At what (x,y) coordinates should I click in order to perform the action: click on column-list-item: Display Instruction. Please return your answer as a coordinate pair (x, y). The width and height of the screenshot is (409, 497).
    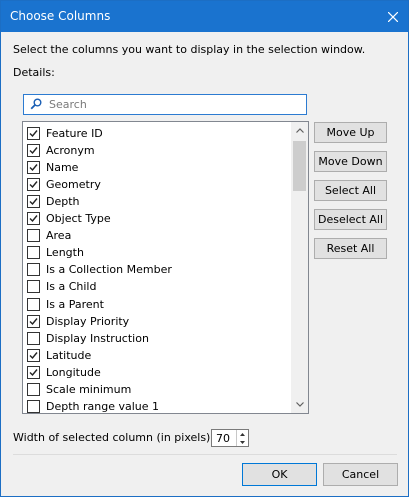
    Looking at the image, I should click on (158, 338).